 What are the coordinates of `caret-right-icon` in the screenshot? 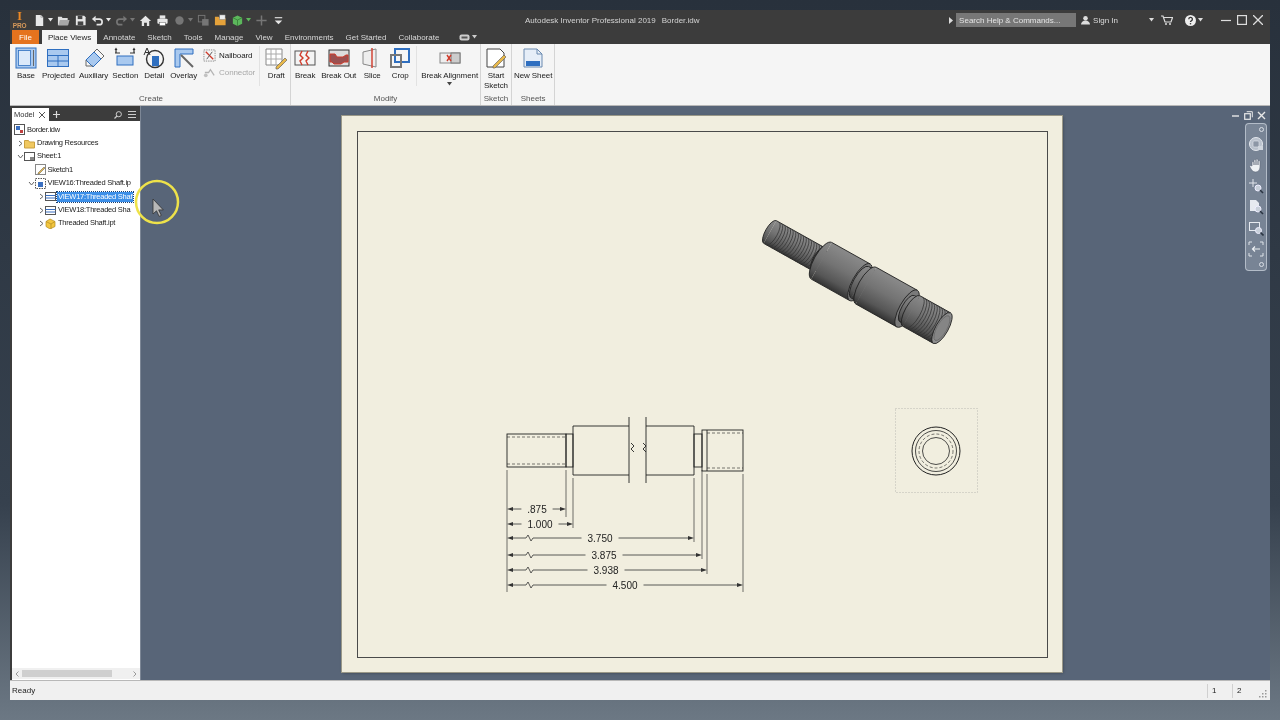 It's located at (951, 20).